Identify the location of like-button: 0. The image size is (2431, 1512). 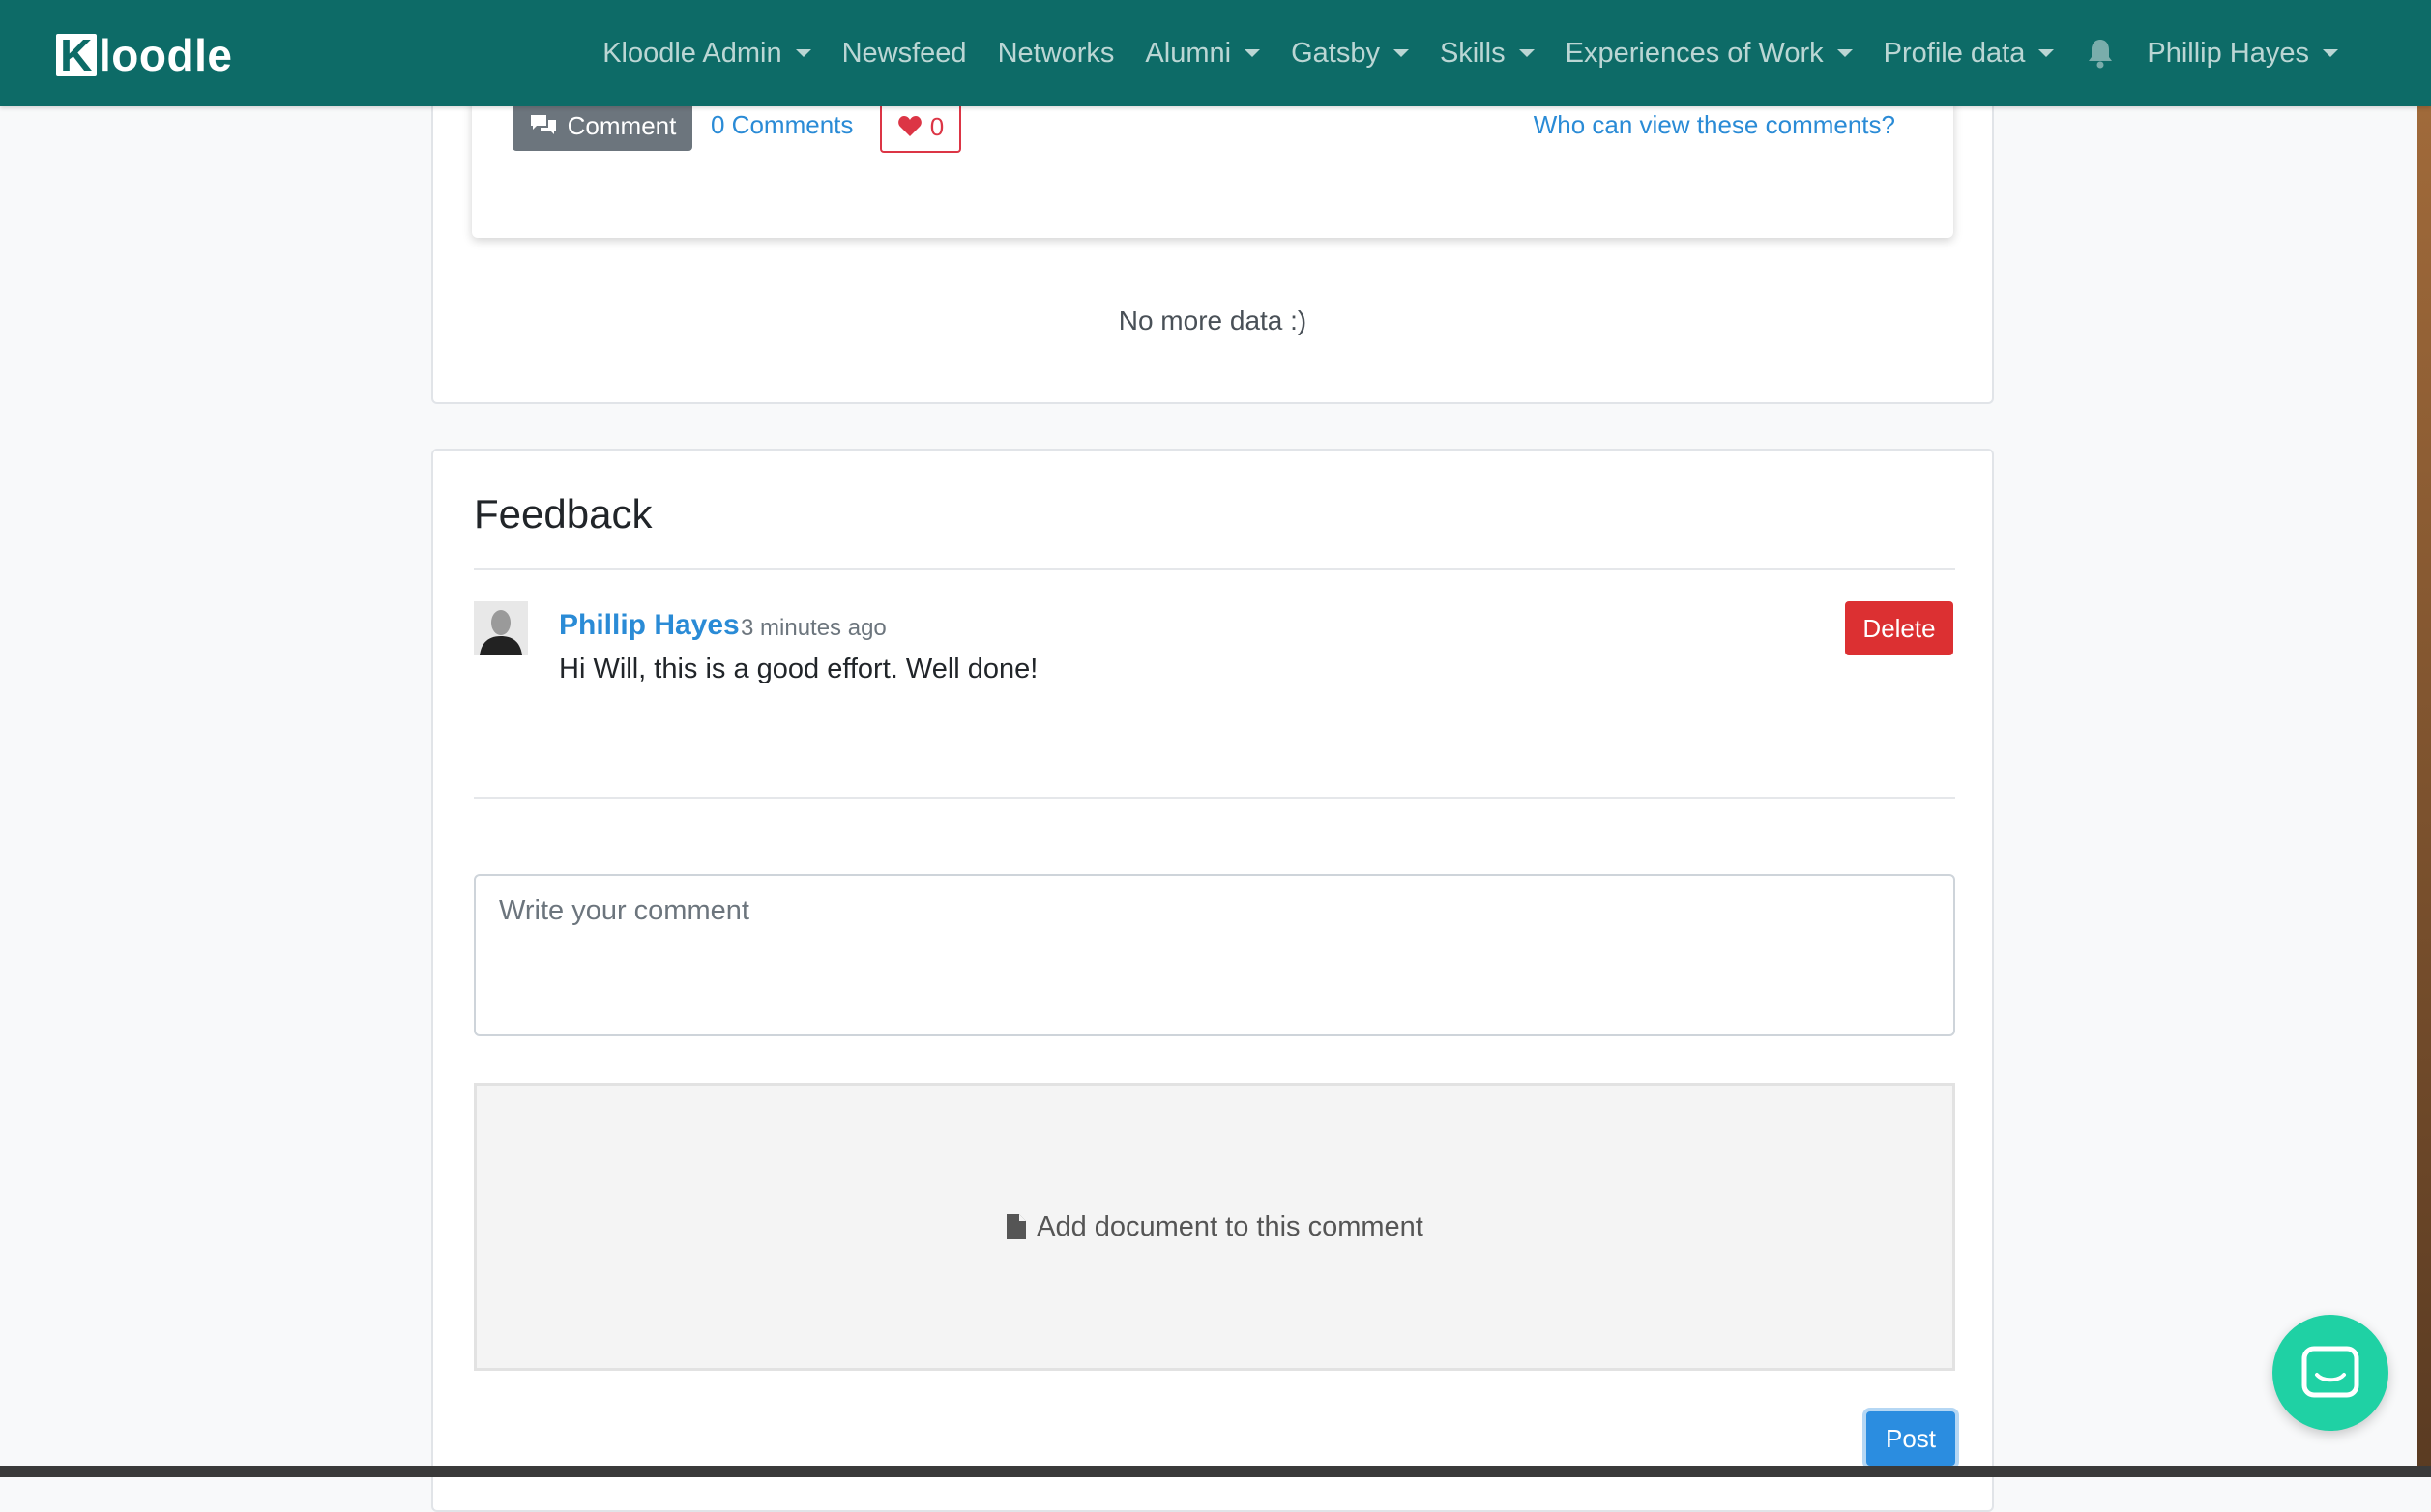
(920, 127).